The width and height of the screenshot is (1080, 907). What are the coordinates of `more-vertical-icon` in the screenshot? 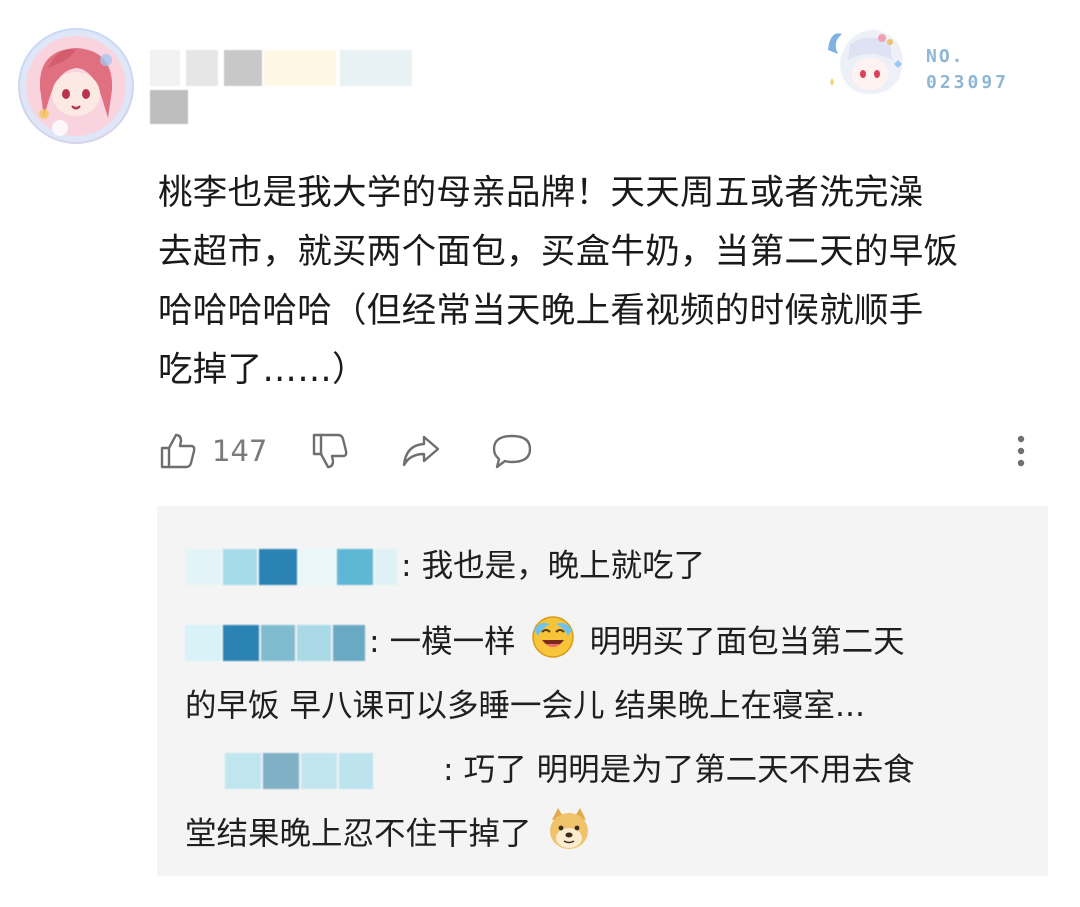 It's located at (1021, 451).